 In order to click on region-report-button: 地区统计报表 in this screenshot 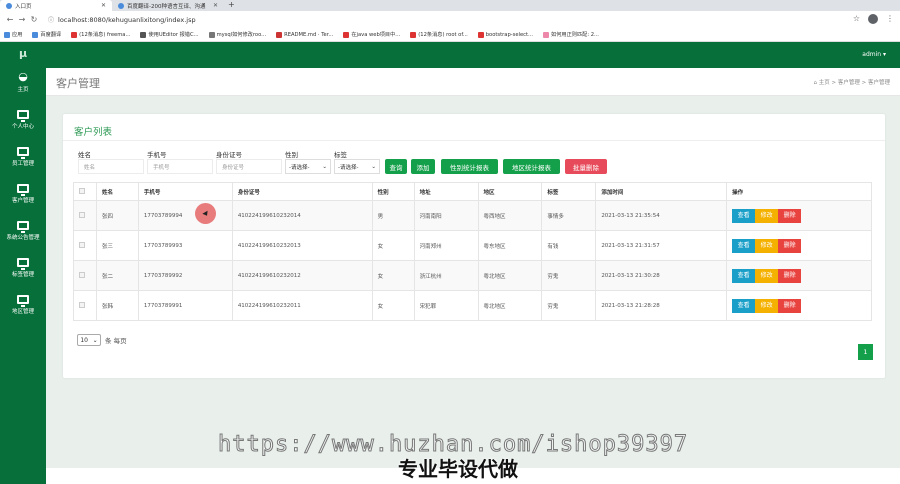, I will do `click(531, 166)`.